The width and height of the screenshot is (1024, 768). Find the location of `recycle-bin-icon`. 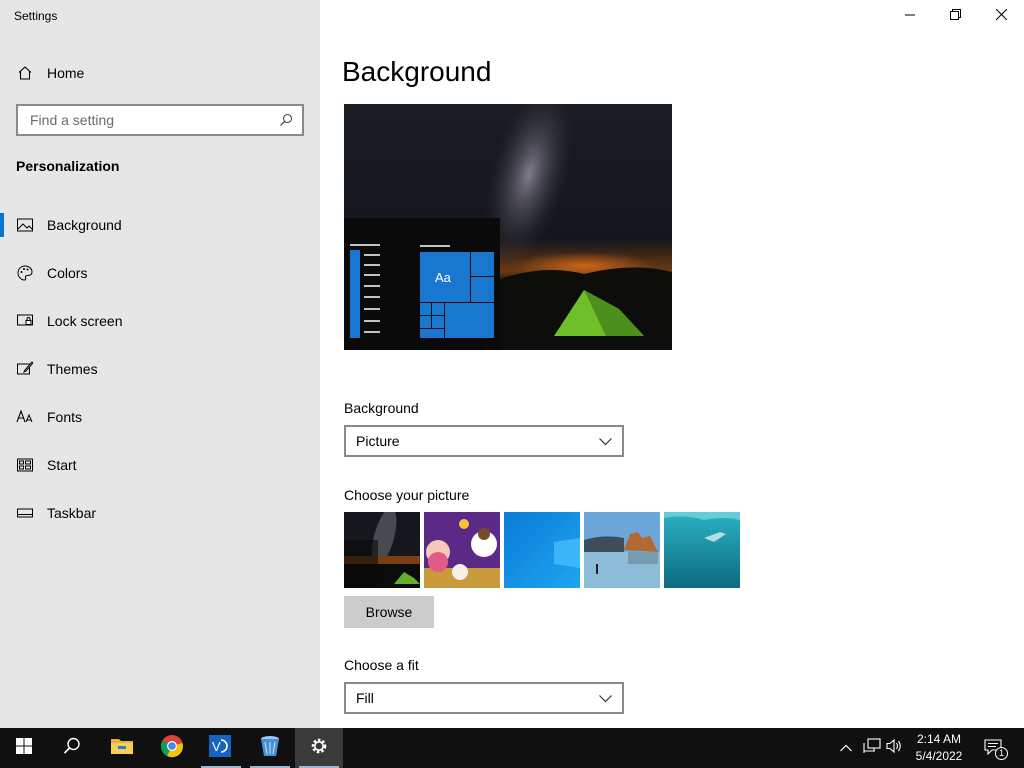

recycle-bin-icon is located at coordinates (270, 748).